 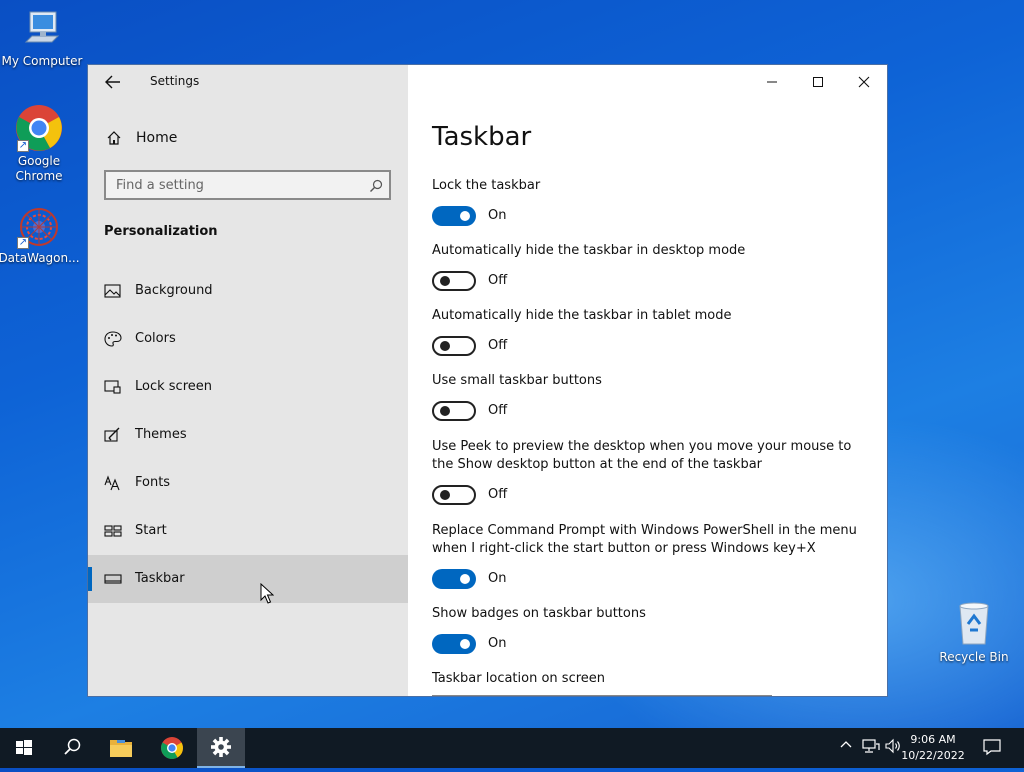 I want to click on start-tiles-icon, so click(x=113, y=531).